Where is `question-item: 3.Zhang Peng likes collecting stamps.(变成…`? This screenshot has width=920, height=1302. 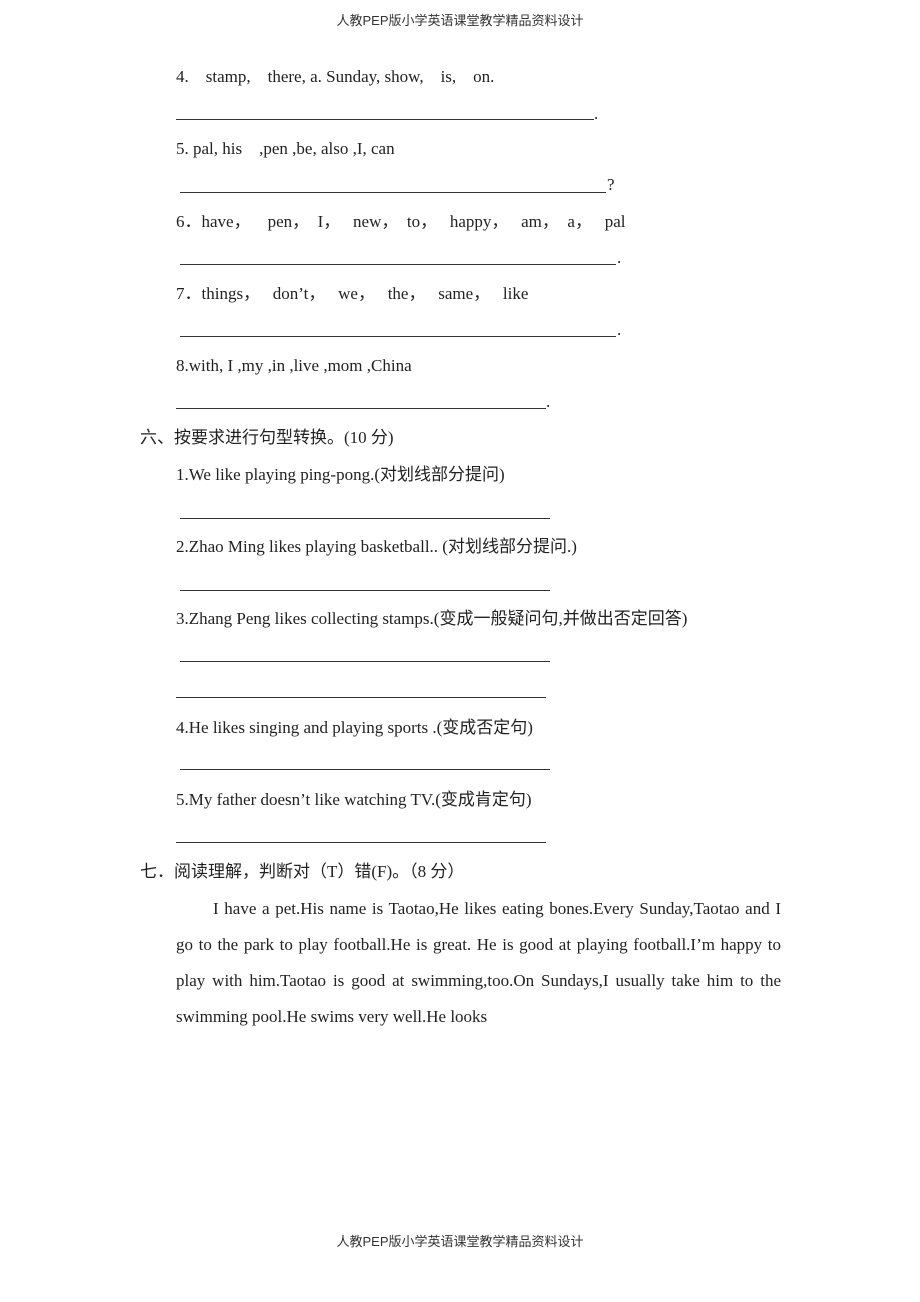
question-item: 3.Zhang Peng likes collecting stamps.(变成… is located at coordinates (432, 618).